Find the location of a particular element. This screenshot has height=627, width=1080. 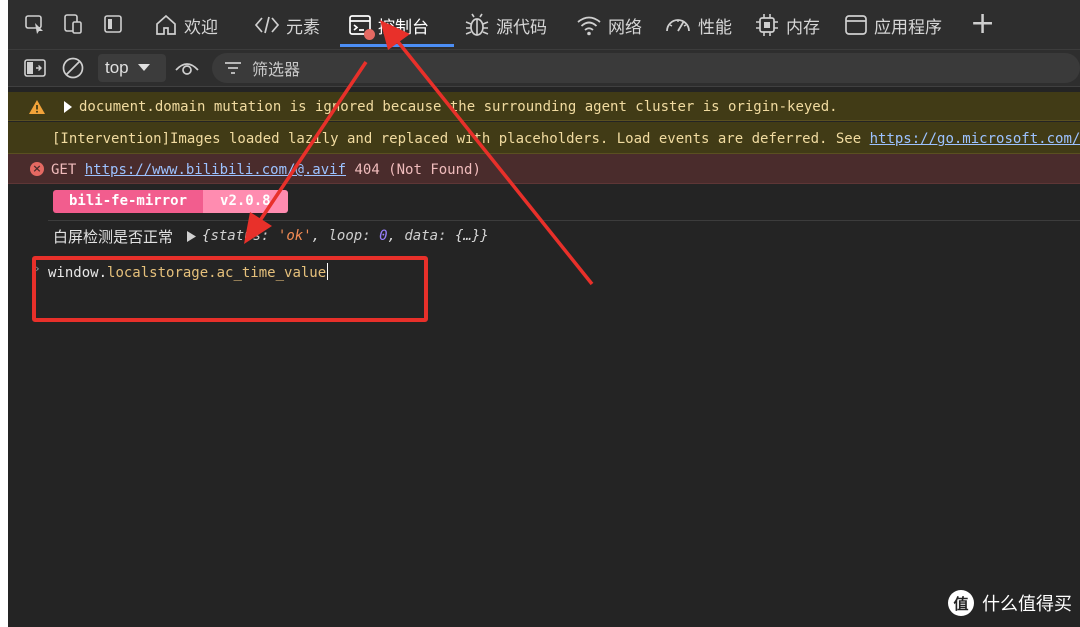

active-tab-indicator is located at coordinates (397, 45).